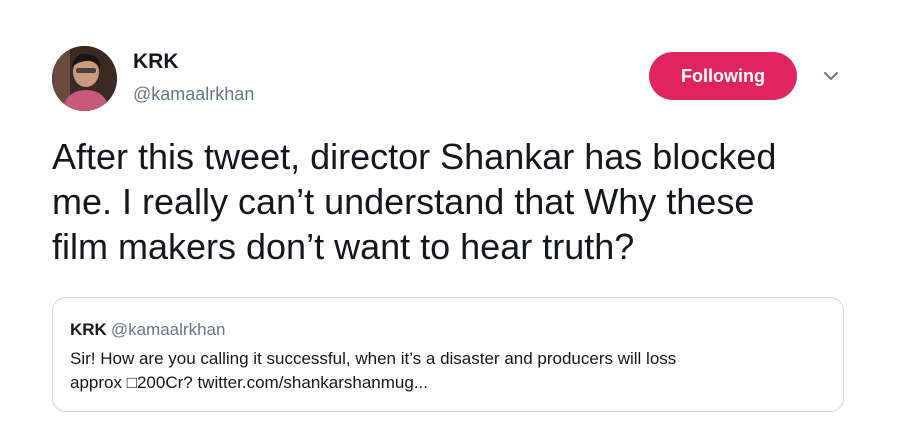 Image resolution: width=900 pixels, height=424 pixels. What do you see at coordinates (343, 246) in the screenshot?
I see `tweet-text-line: film makers don’t want to hear truth?` at bounding box center [343, 246].